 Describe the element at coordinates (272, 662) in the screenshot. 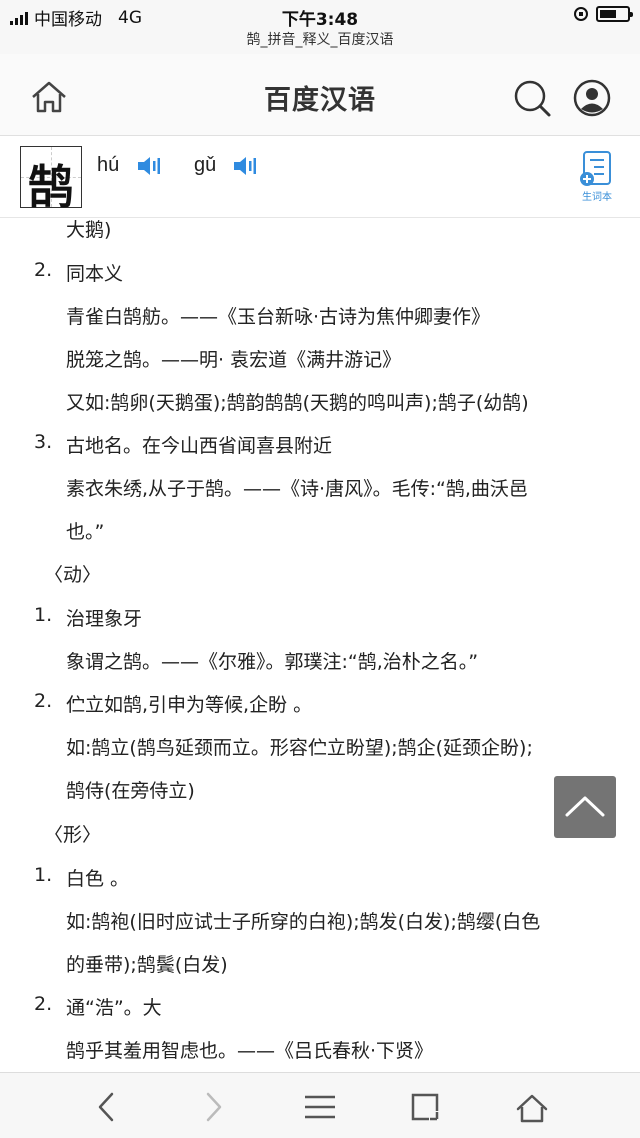

I see `example-text: 象谓之鹄。——《尔雅》。郭璞注:“鹄,治朴之名。”` at that location.